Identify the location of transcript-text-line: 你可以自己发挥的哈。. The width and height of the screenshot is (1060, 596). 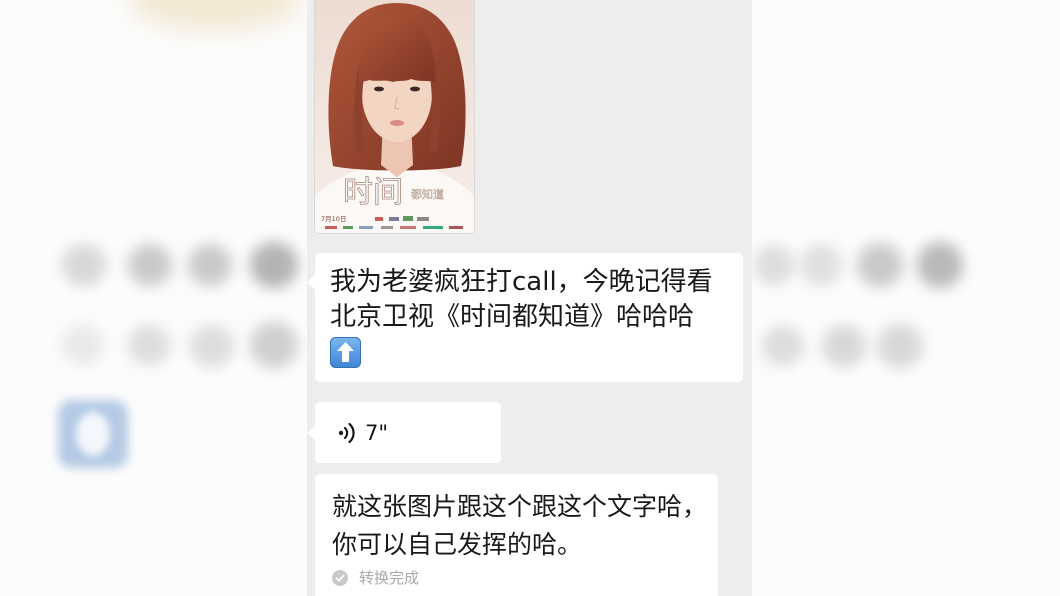
(457, 544).